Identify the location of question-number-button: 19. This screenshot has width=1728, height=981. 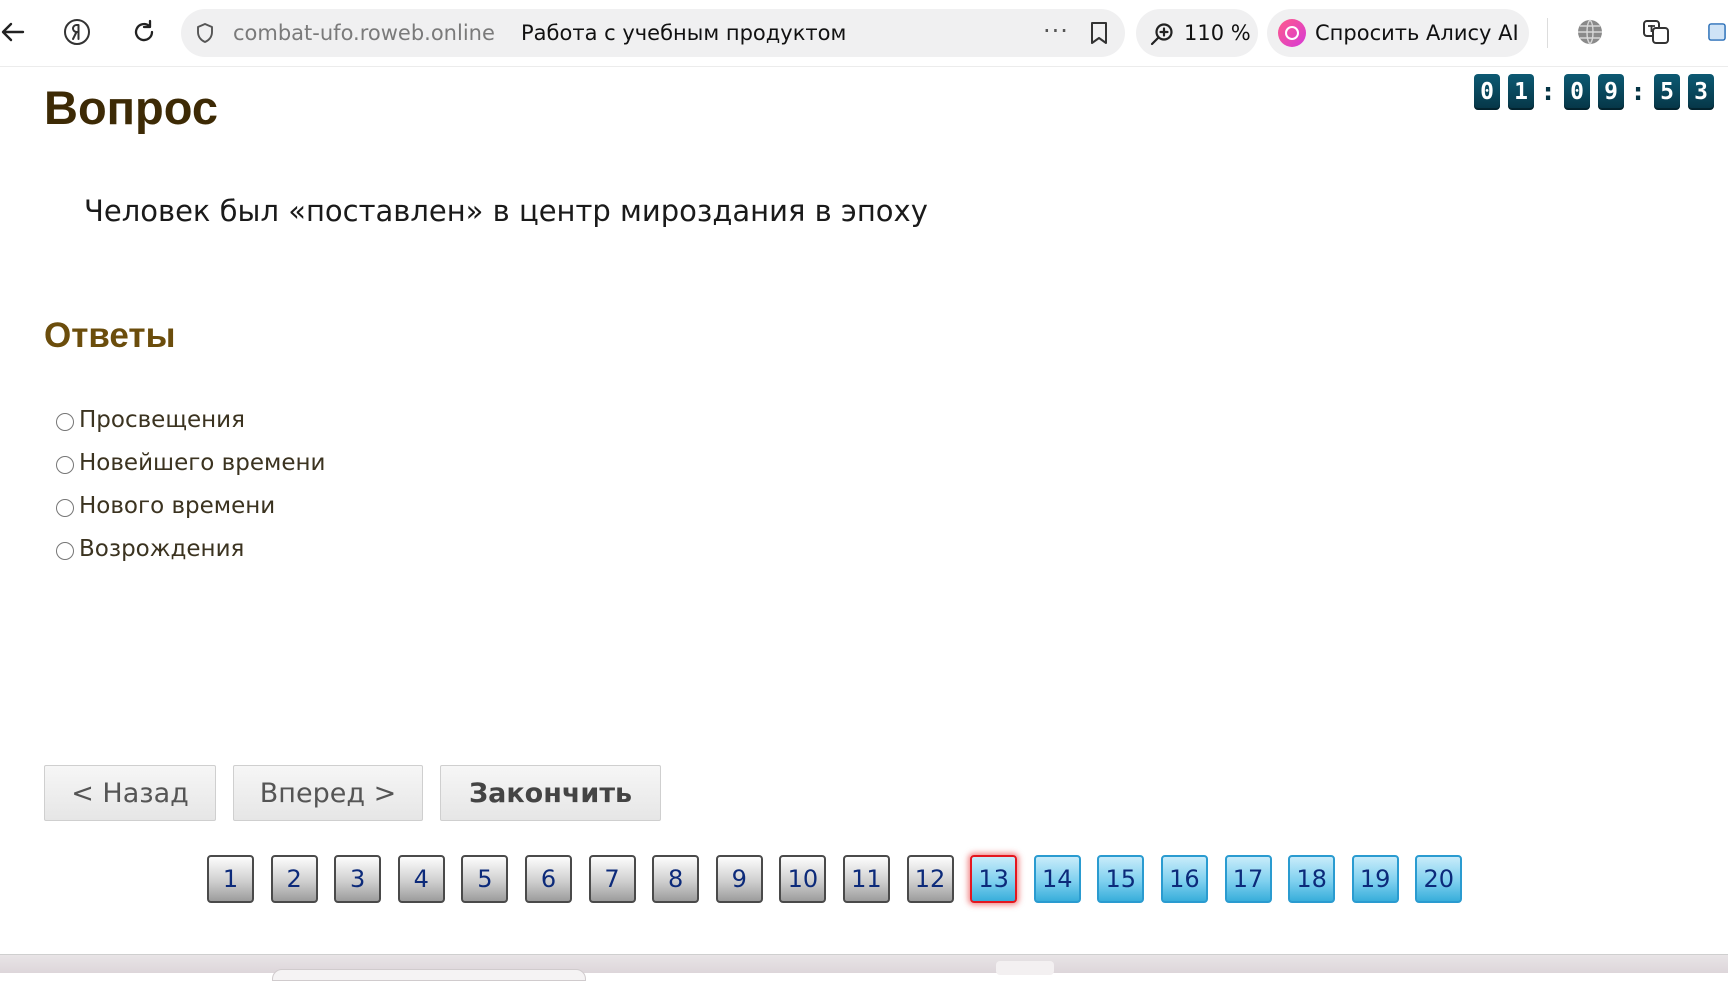
(1375, 879).